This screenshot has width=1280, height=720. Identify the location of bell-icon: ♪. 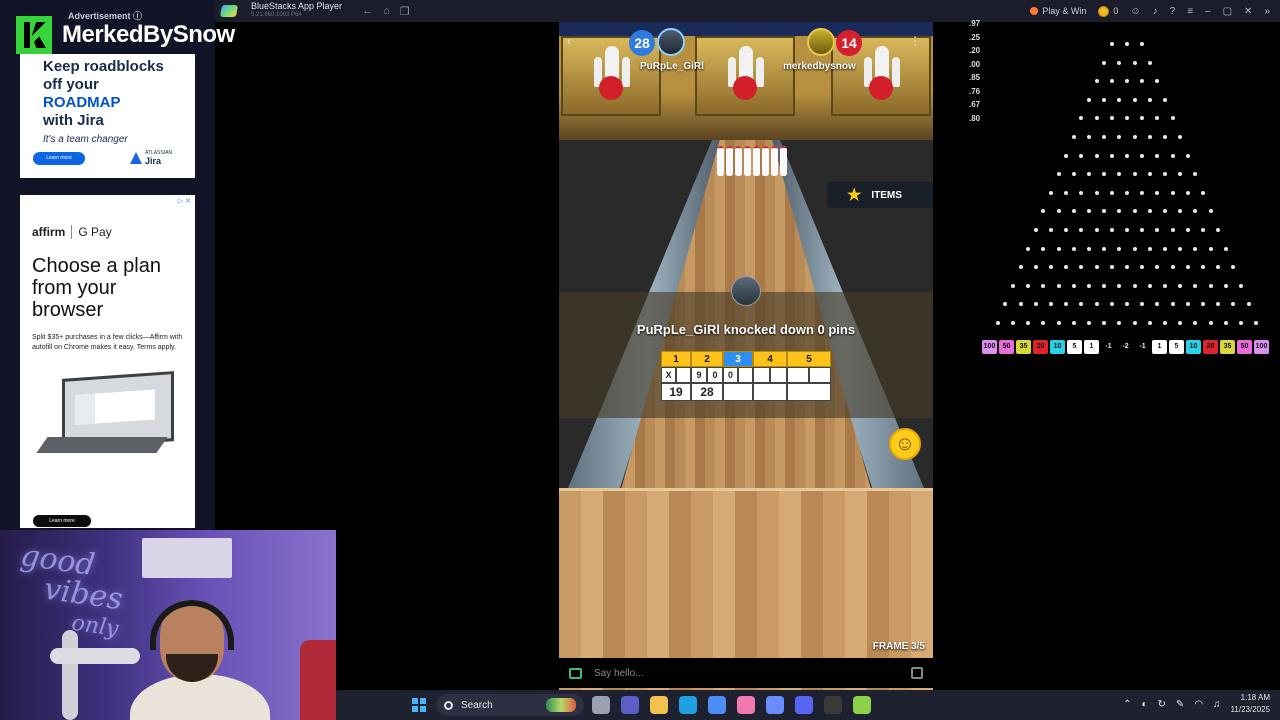
(1155, 11).